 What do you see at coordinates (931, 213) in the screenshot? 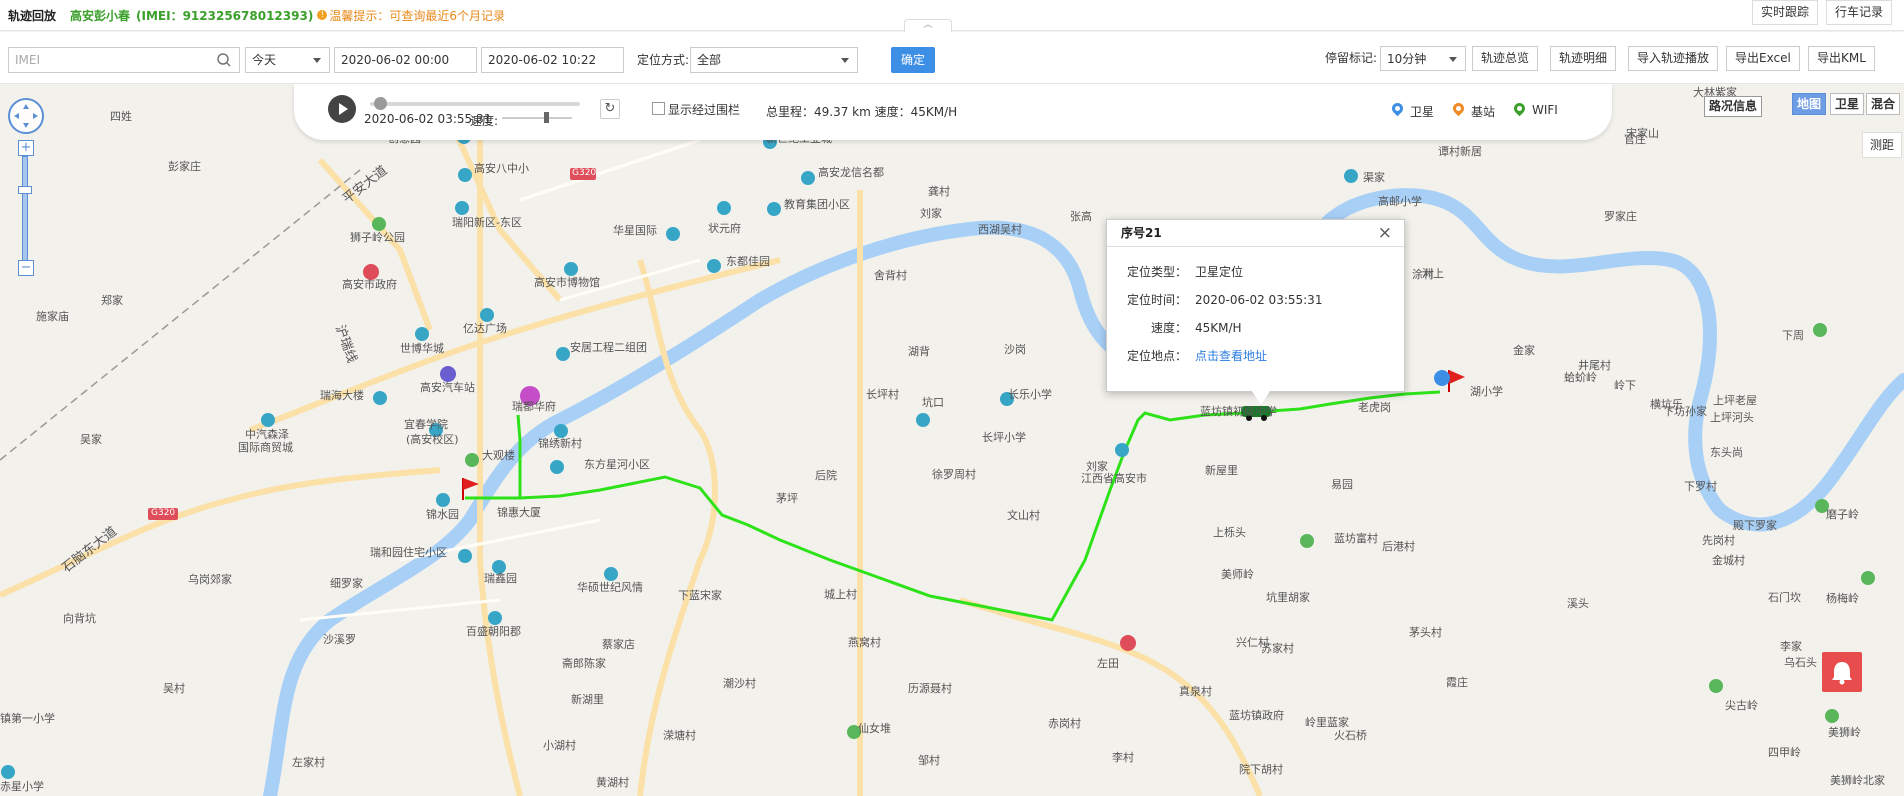
I see `map-place-label: 刘家` at bounding box center [931, 213].